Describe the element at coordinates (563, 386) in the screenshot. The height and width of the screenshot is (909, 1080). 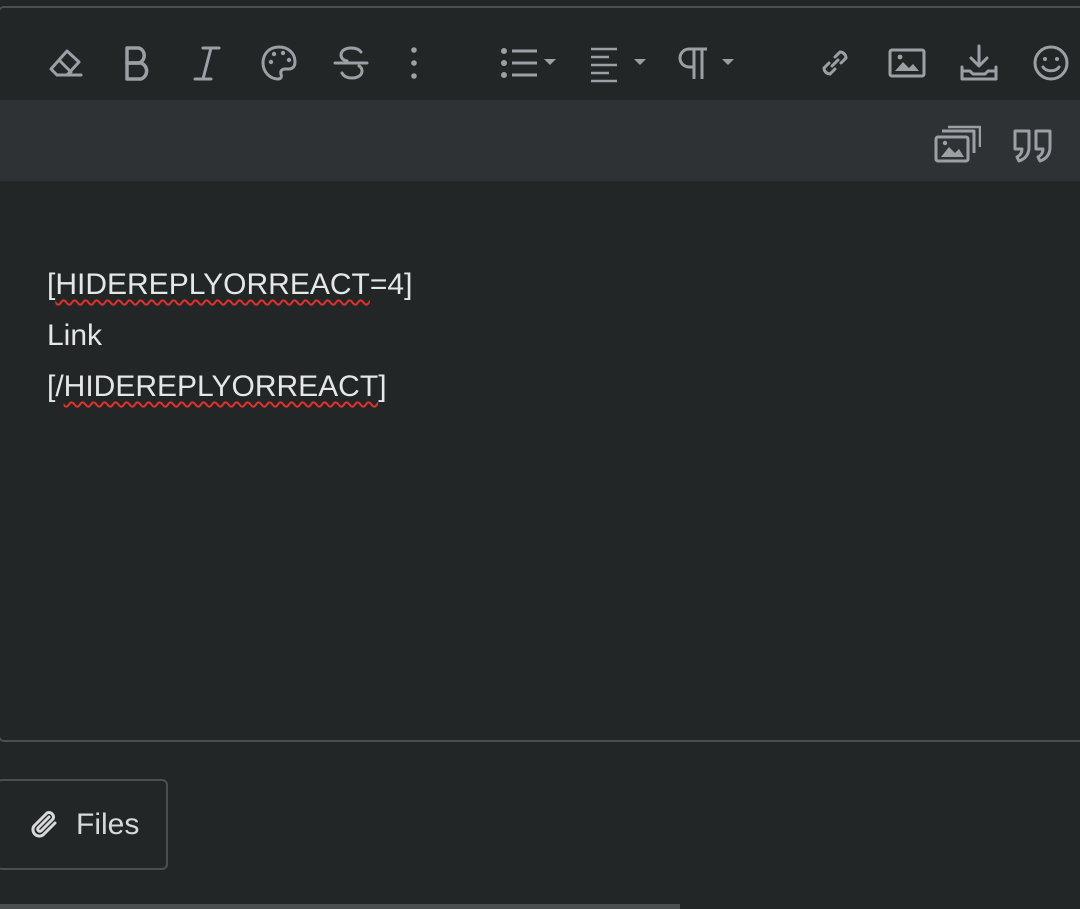
I see `editor-line: [/HIDEREPLYORREACT]` at that location.